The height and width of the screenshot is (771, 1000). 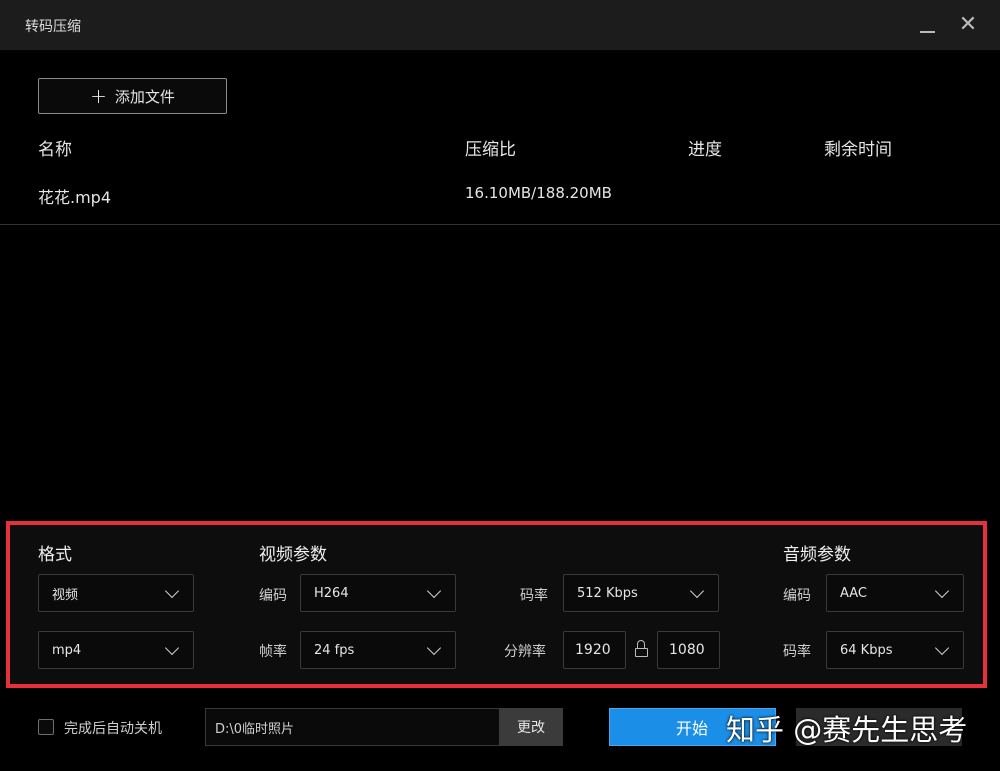 I want to click on format-container-select: mp4, so click(x=116, y=650).